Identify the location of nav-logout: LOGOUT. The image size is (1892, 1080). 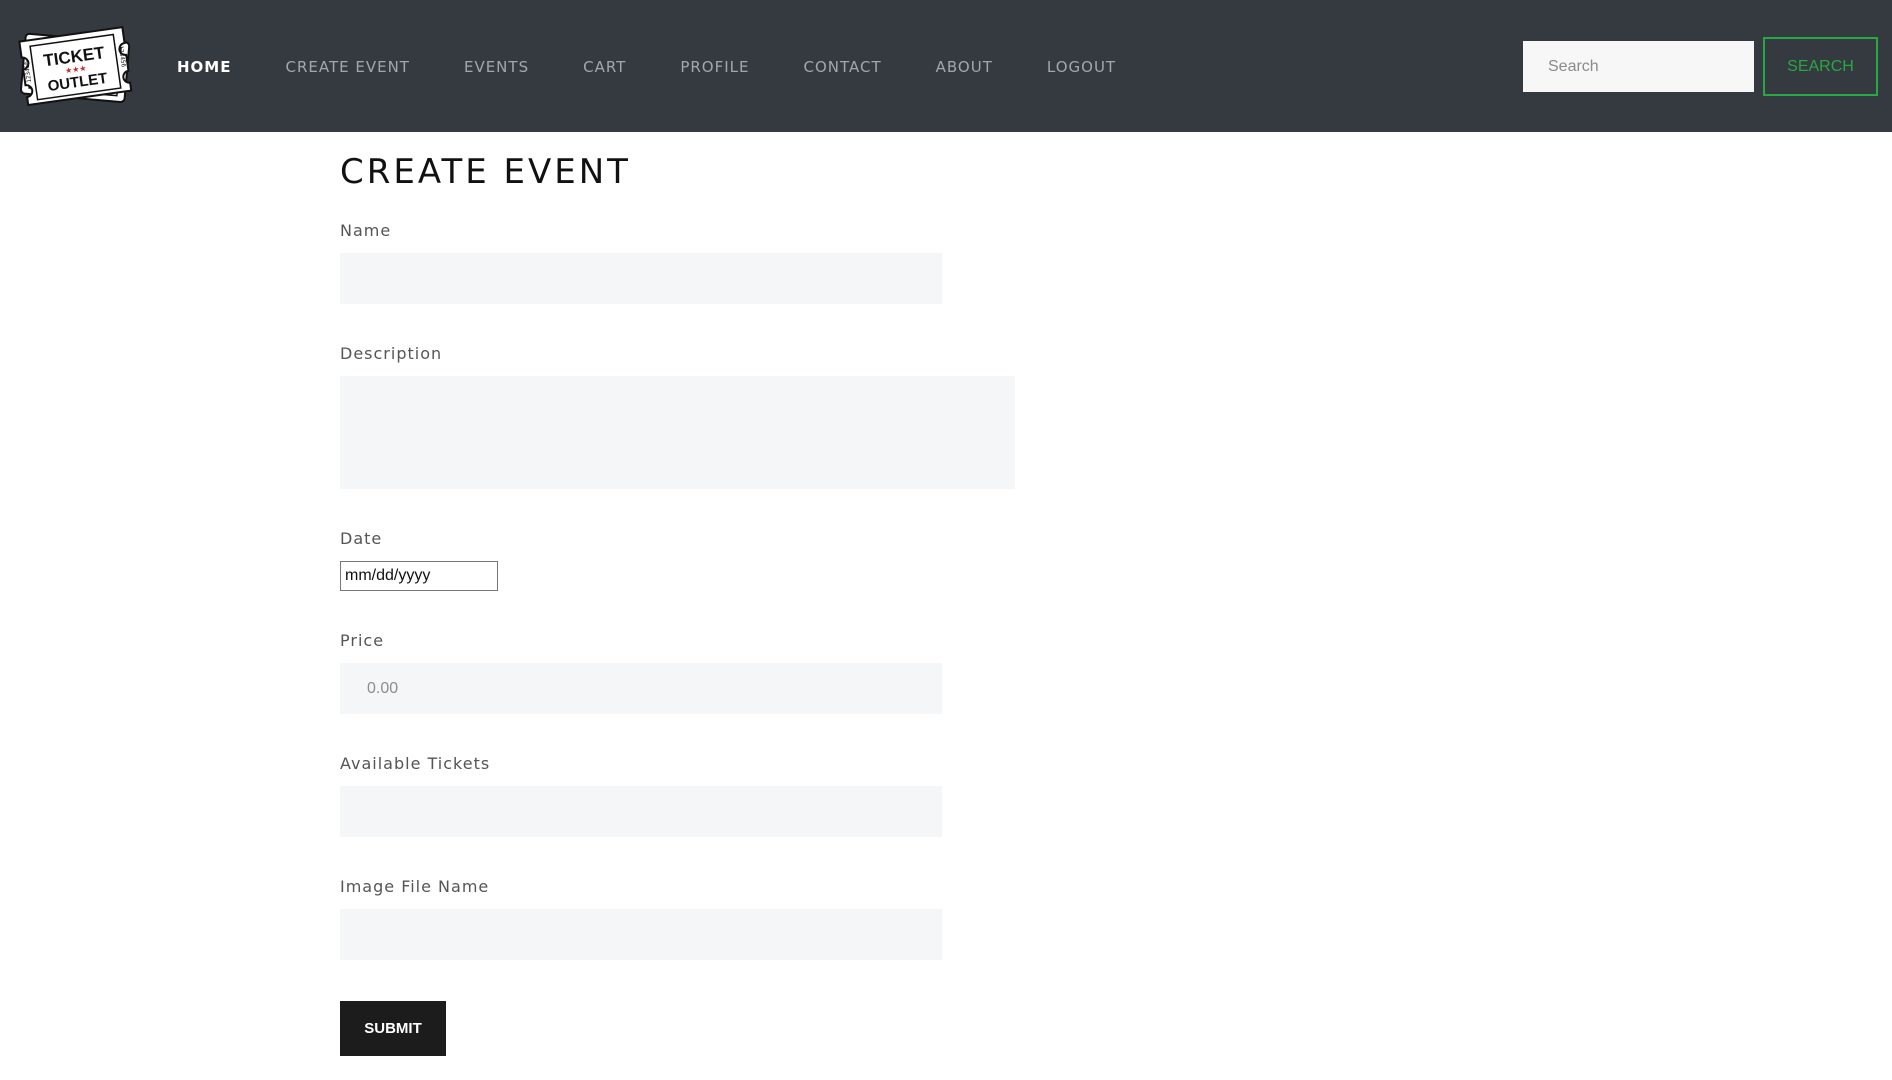
(1081, 67).